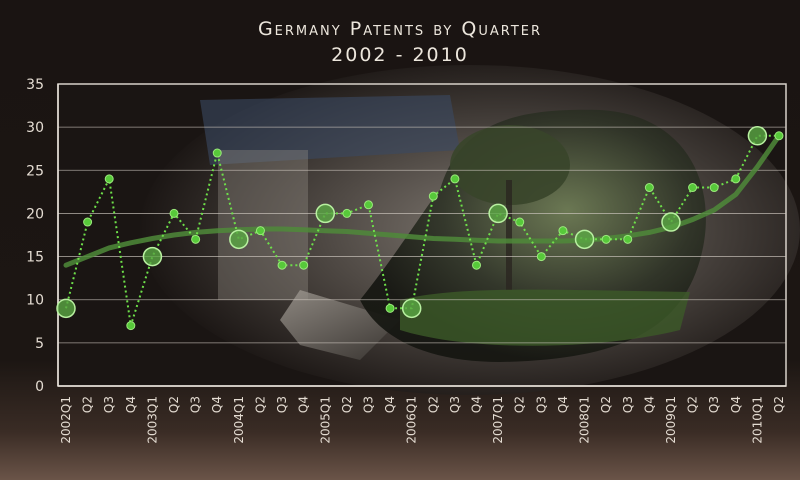 This screenshot has height=480, width=800. I want to click on y-axis-labels: 0 5 10 15 20 25 30 35, so click(35, 236).